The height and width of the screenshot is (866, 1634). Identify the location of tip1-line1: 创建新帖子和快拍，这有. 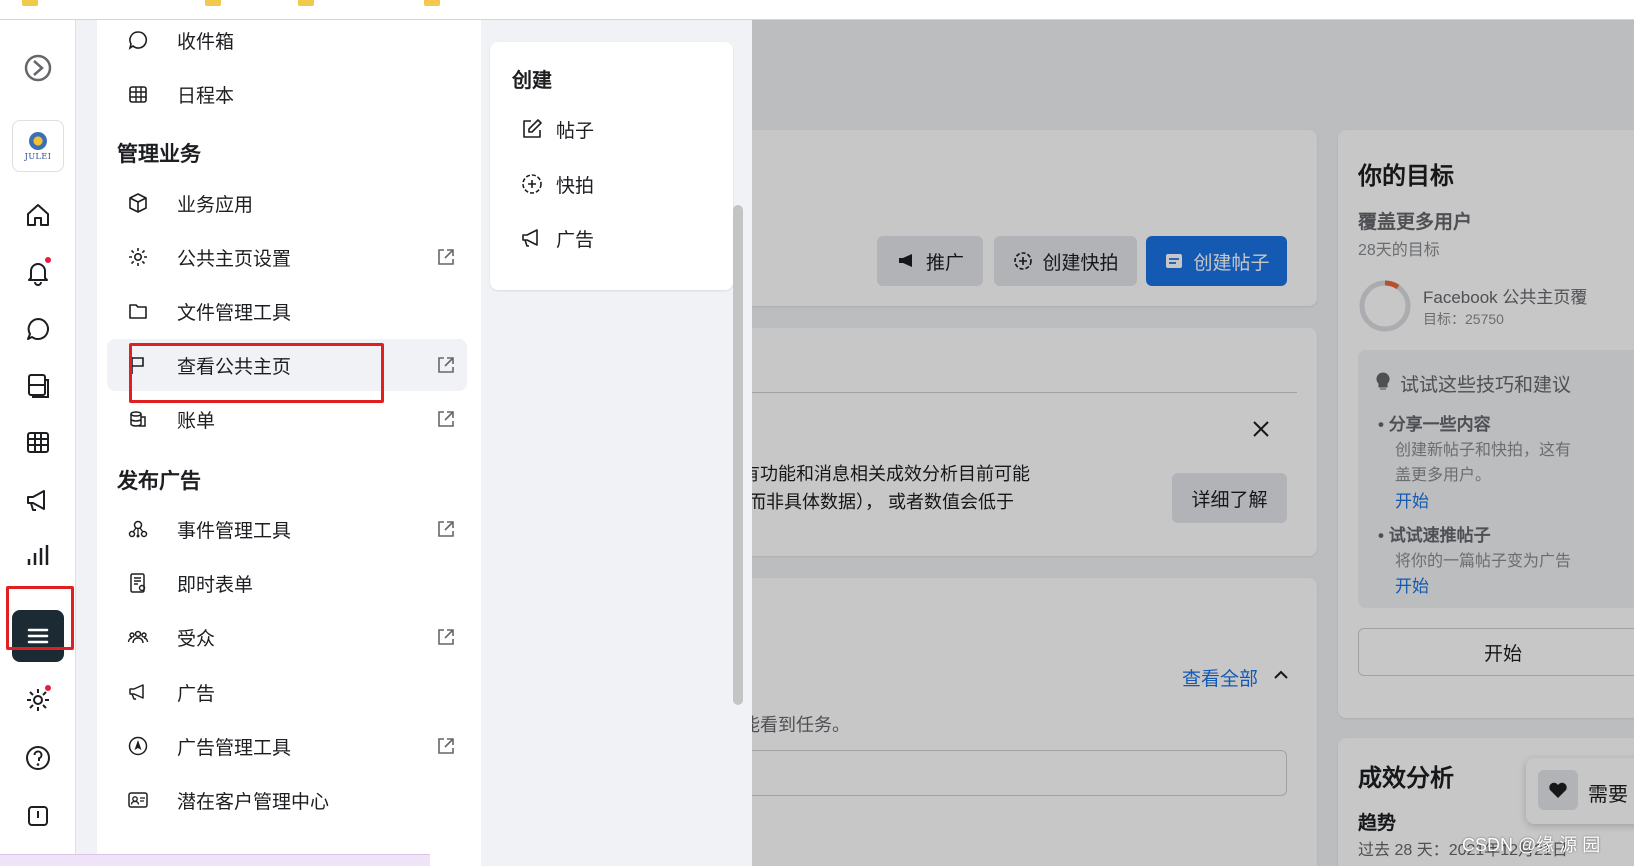
(1483, 450).